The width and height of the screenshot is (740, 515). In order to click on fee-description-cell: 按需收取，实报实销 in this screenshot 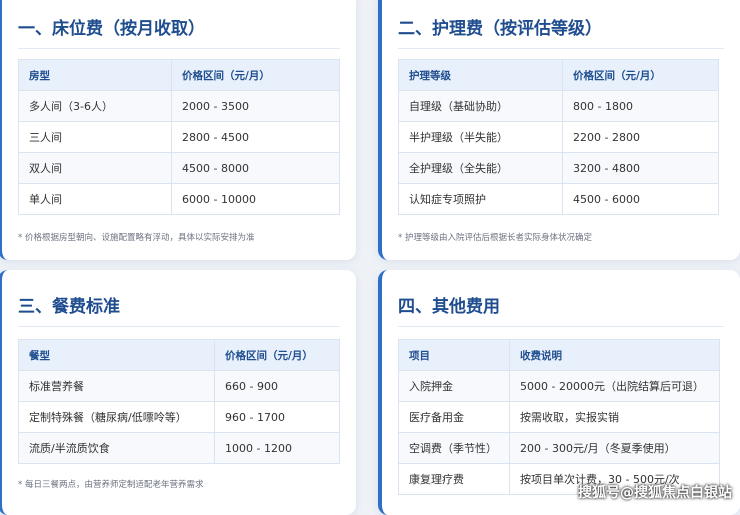, I will do `click(614, 417)`.